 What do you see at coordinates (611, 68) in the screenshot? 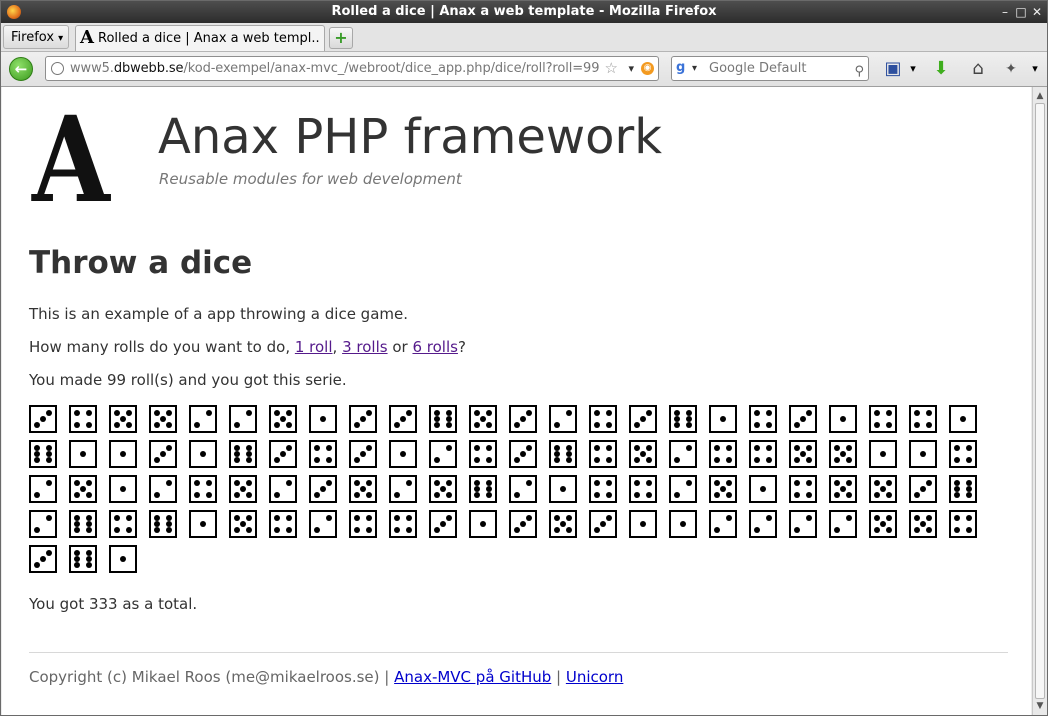
I see `bookmark-star-icon: ☆` at bounding box center [611, 68].